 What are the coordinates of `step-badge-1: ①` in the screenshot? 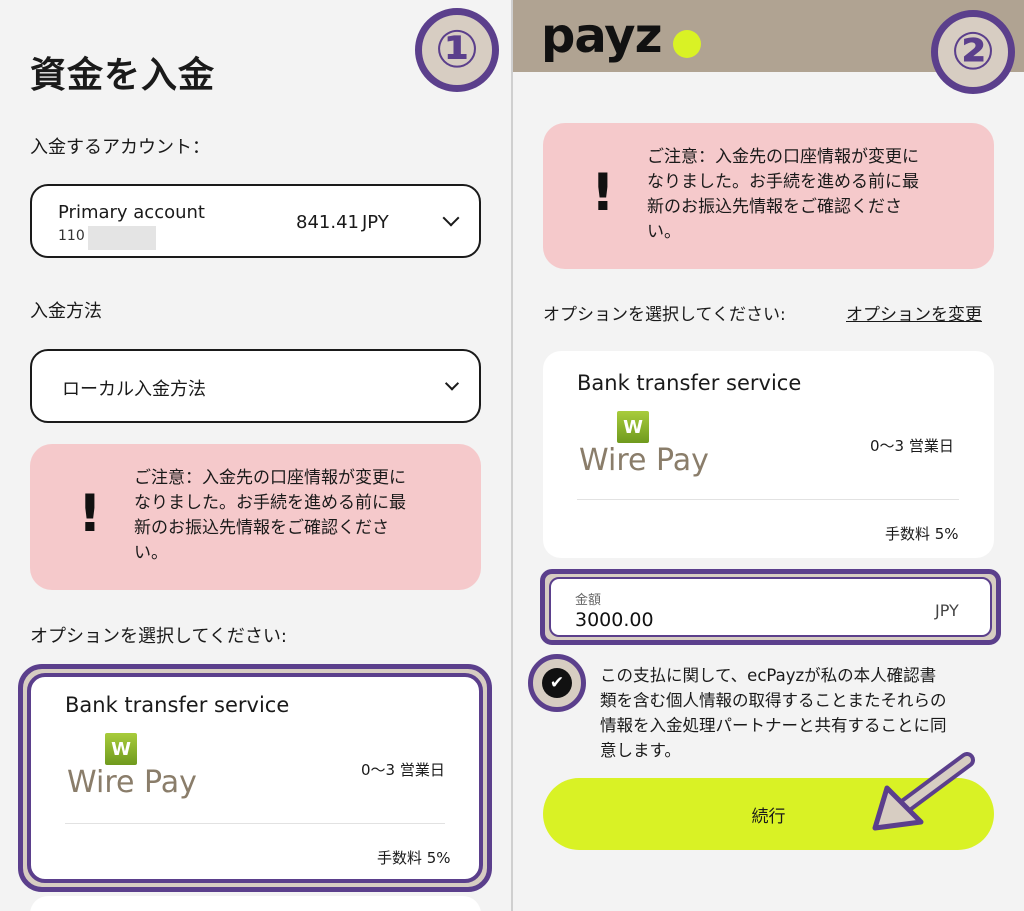 It's located at (457, 50).